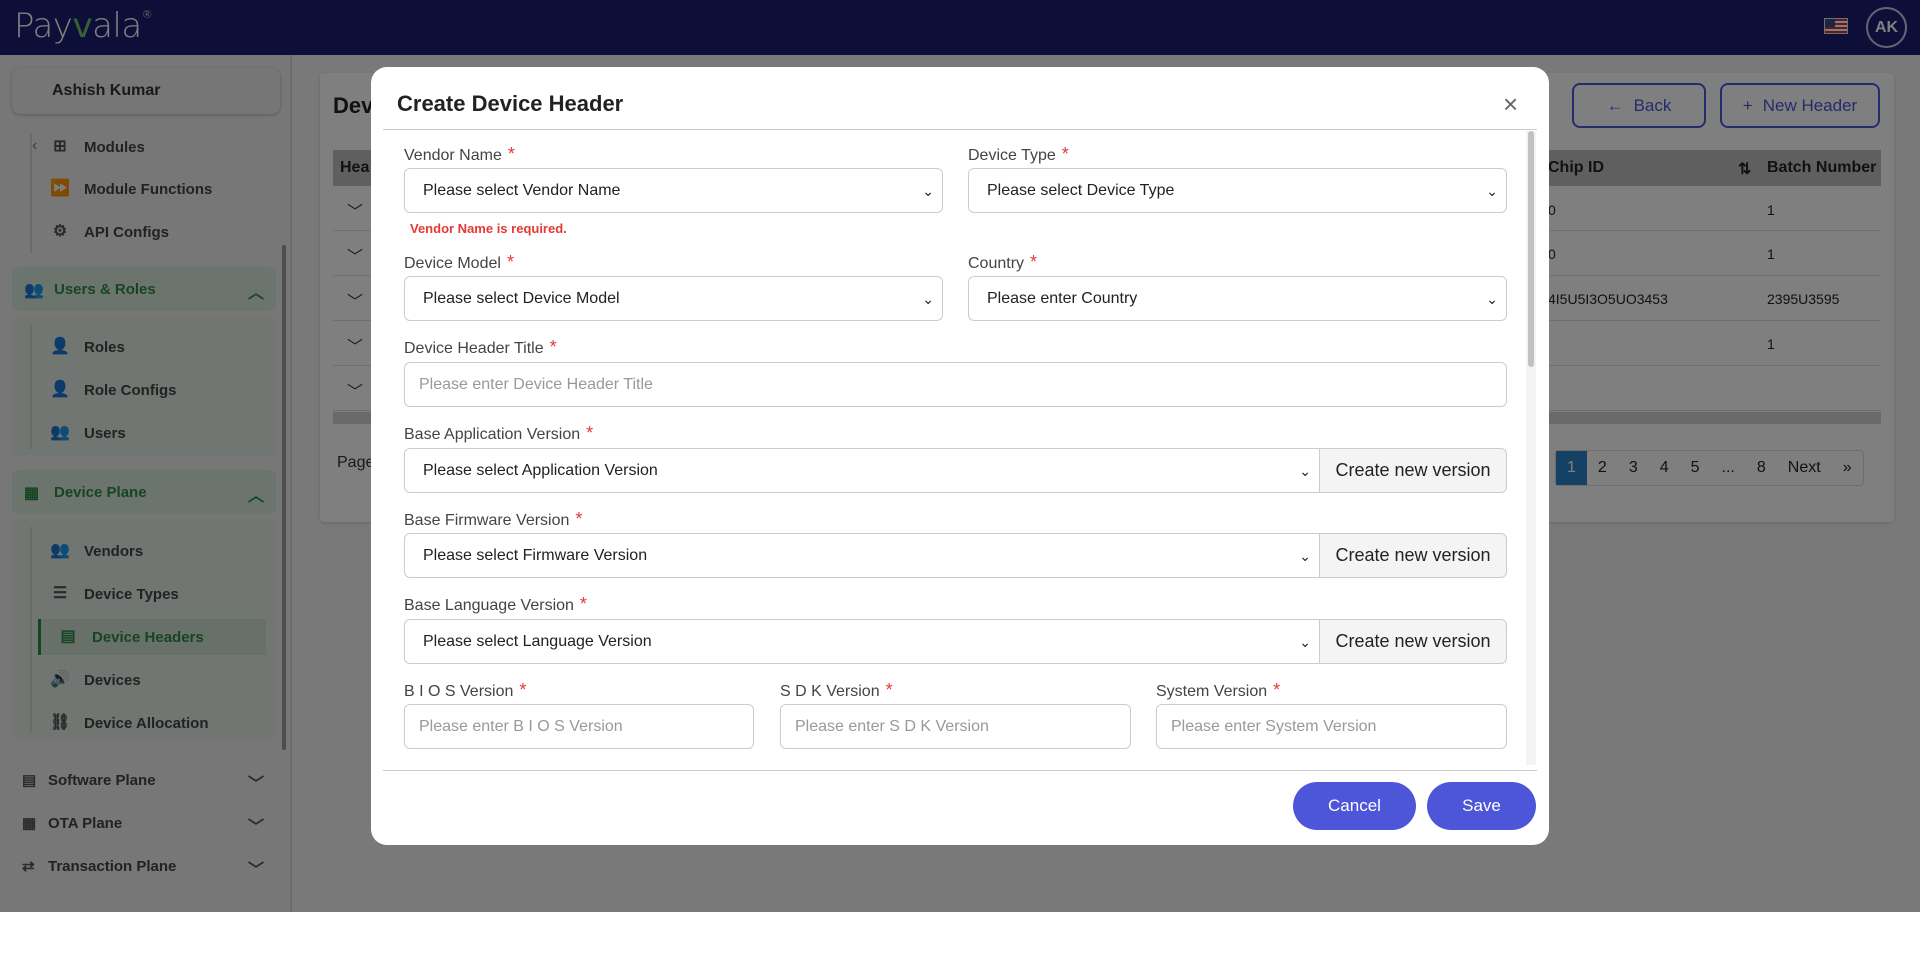 This screenshot has height=966, width=1920. What do you see at coordinates (673, 298) in the screenshot?
I see `device-model-select: Please select Device Model ⌄` at bounding box center [673, 298].